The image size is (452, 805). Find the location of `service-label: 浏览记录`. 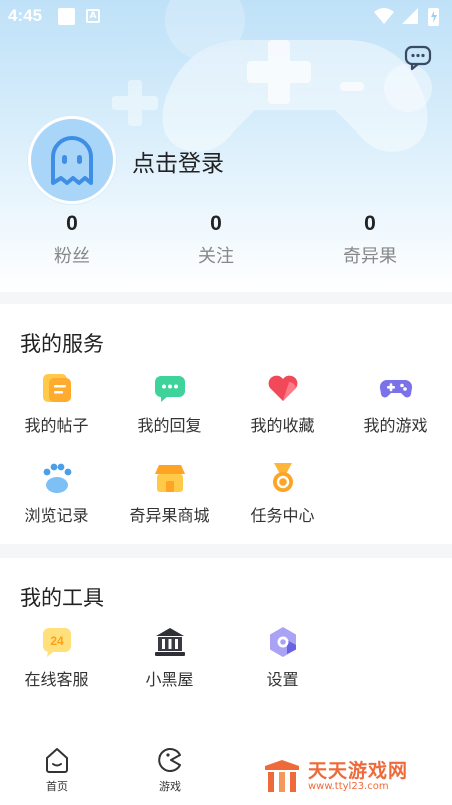

service-label: 浏览记录 is located at coordinates (56, 515).